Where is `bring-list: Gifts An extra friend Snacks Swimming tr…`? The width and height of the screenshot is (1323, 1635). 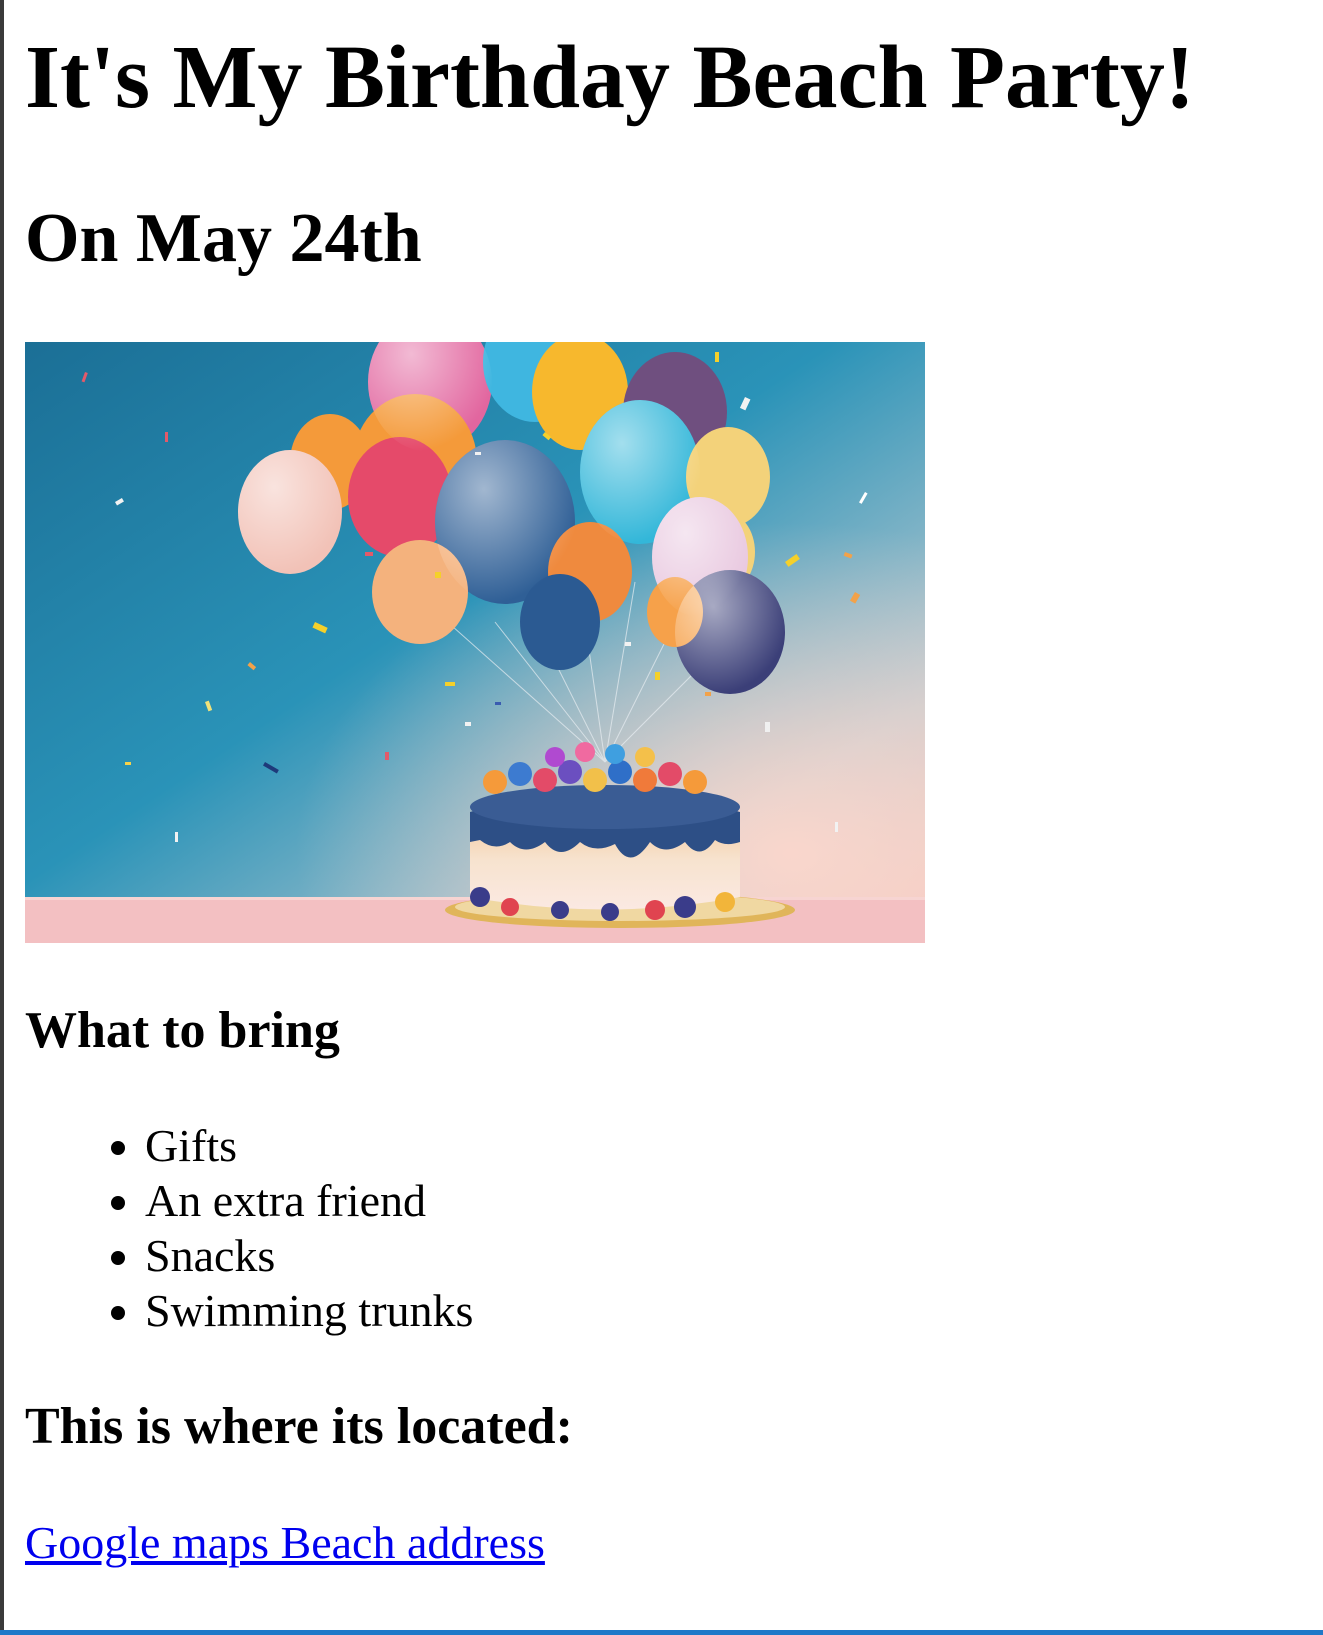
bring-list: Gifts An extra friend Snacks Swimming tr… is located at coordinates (249, 1228).